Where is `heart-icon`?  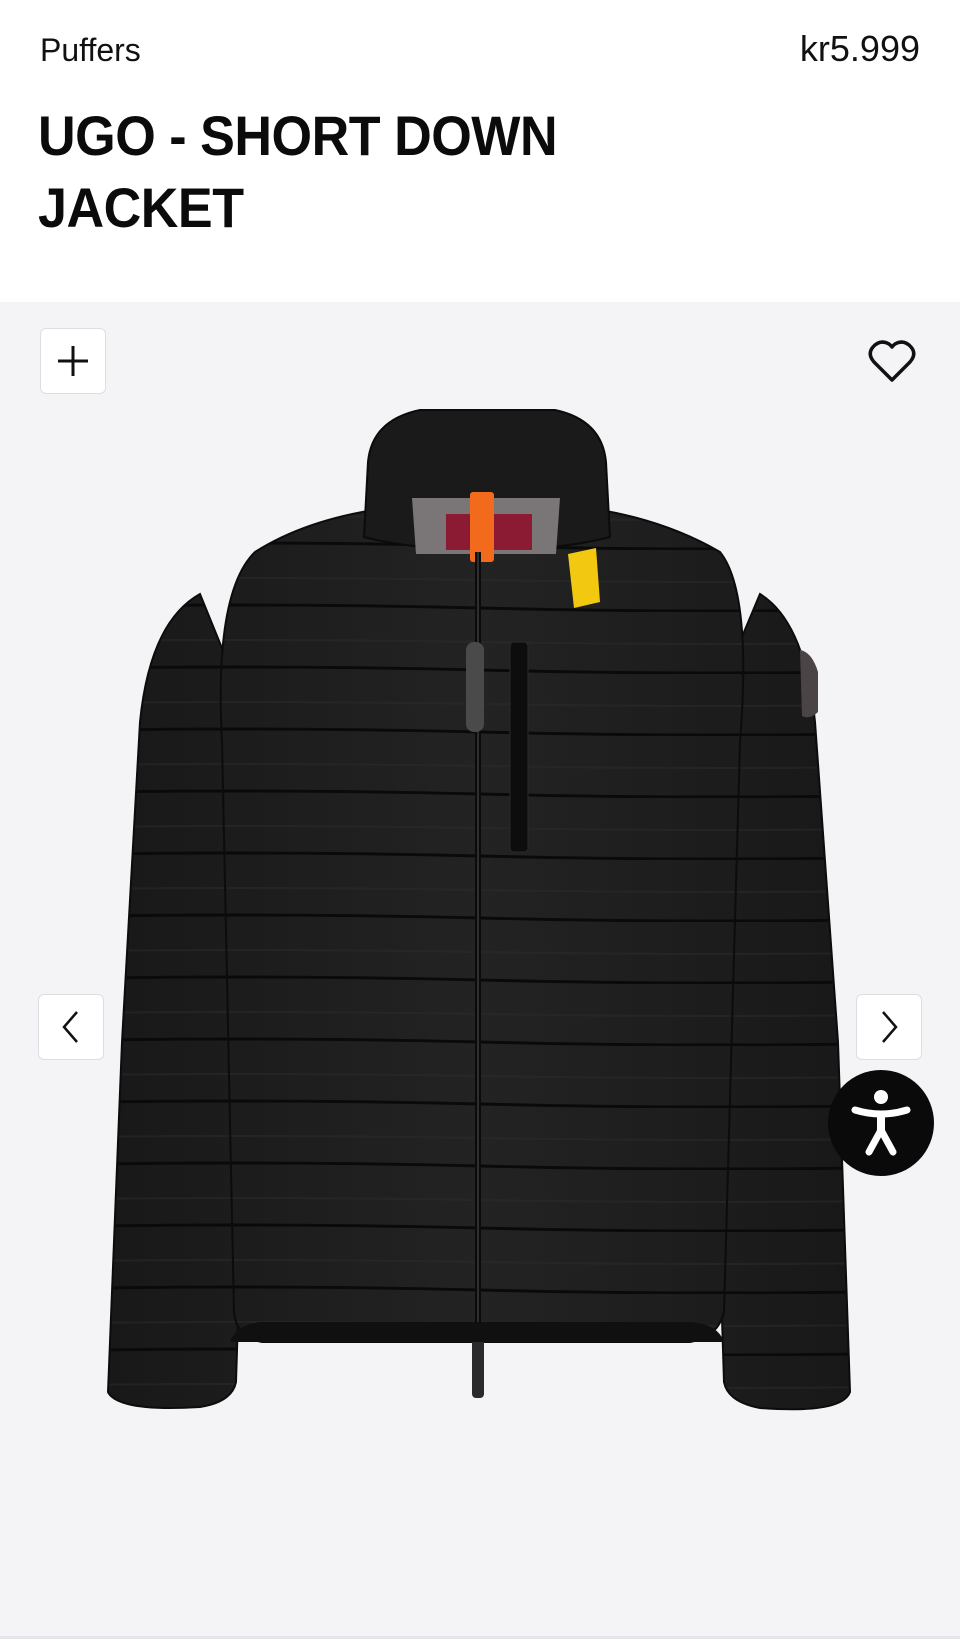 heart-icon is located at coordinates (892, 361).